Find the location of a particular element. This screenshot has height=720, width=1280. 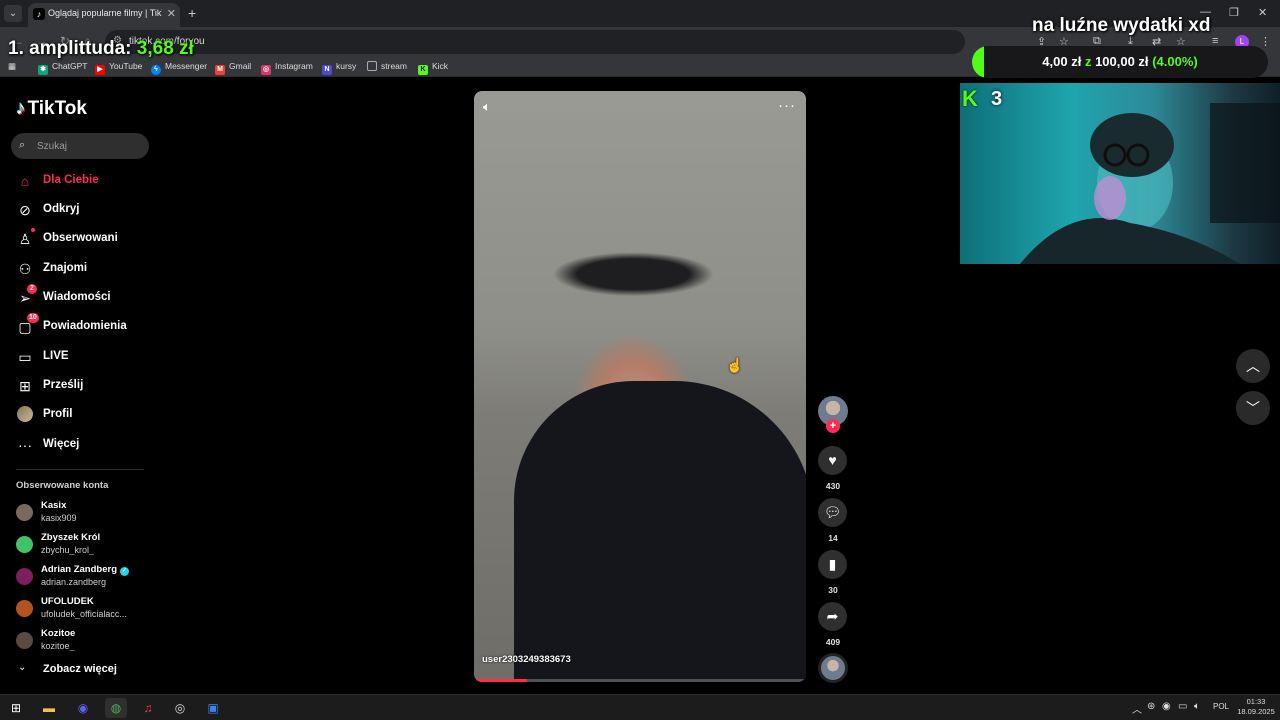

volume-tray-icon: 🔈︎ is located at coordinates (1197, 706).